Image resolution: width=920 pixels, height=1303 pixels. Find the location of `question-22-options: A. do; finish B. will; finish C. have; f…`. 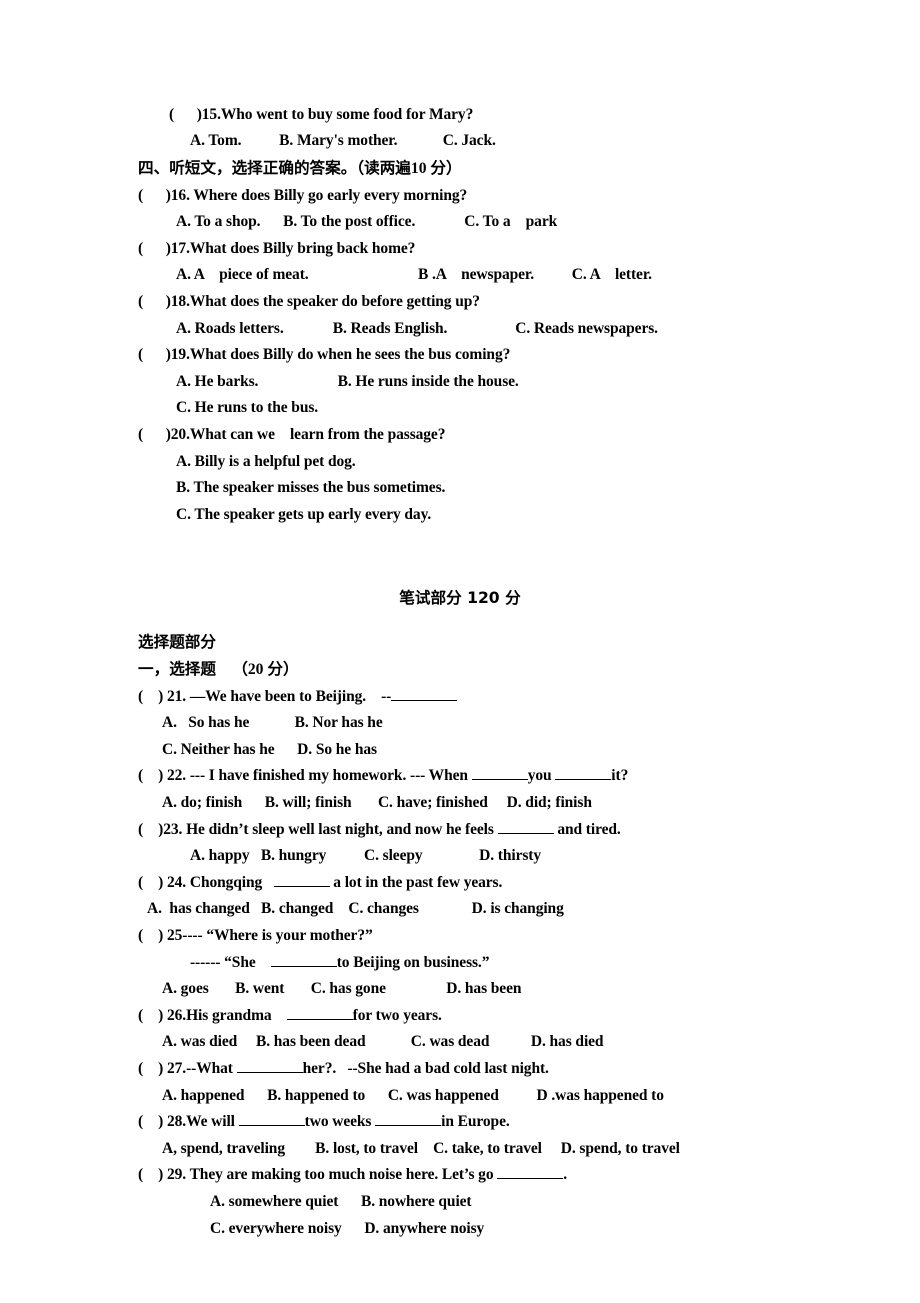

question-22-options: A. do; finish B. will; finish C. have; f… is located at coordinates (377, 803).